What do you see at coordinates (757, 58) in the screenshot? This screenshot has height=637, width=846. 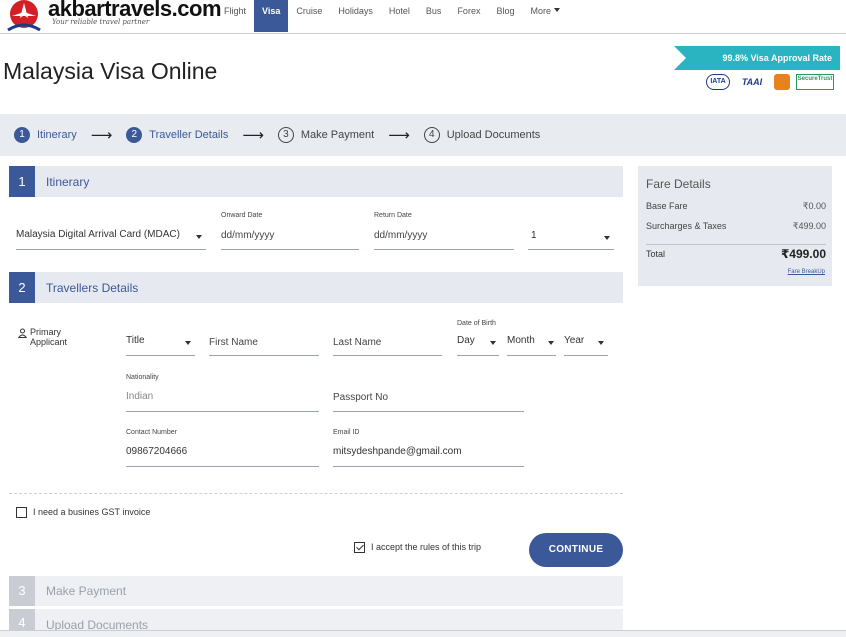 I see `approval-rate-banner: 99.8% Visa Approval Rate` at bounding box center [757, 58].